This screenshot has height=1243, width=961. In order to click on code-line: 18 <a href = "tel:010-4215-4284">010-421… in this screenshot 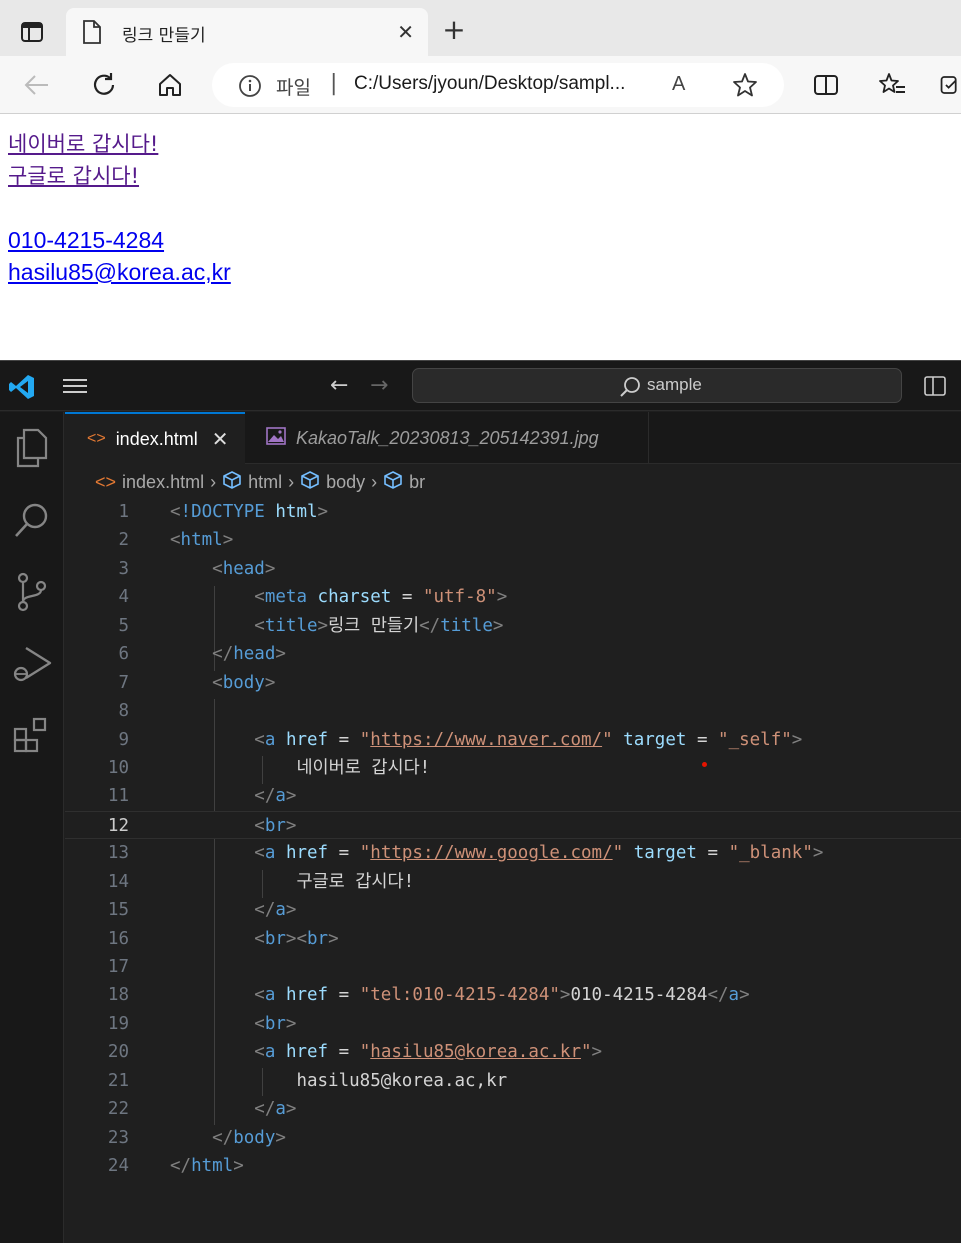, I will do `click(513, 995)`.